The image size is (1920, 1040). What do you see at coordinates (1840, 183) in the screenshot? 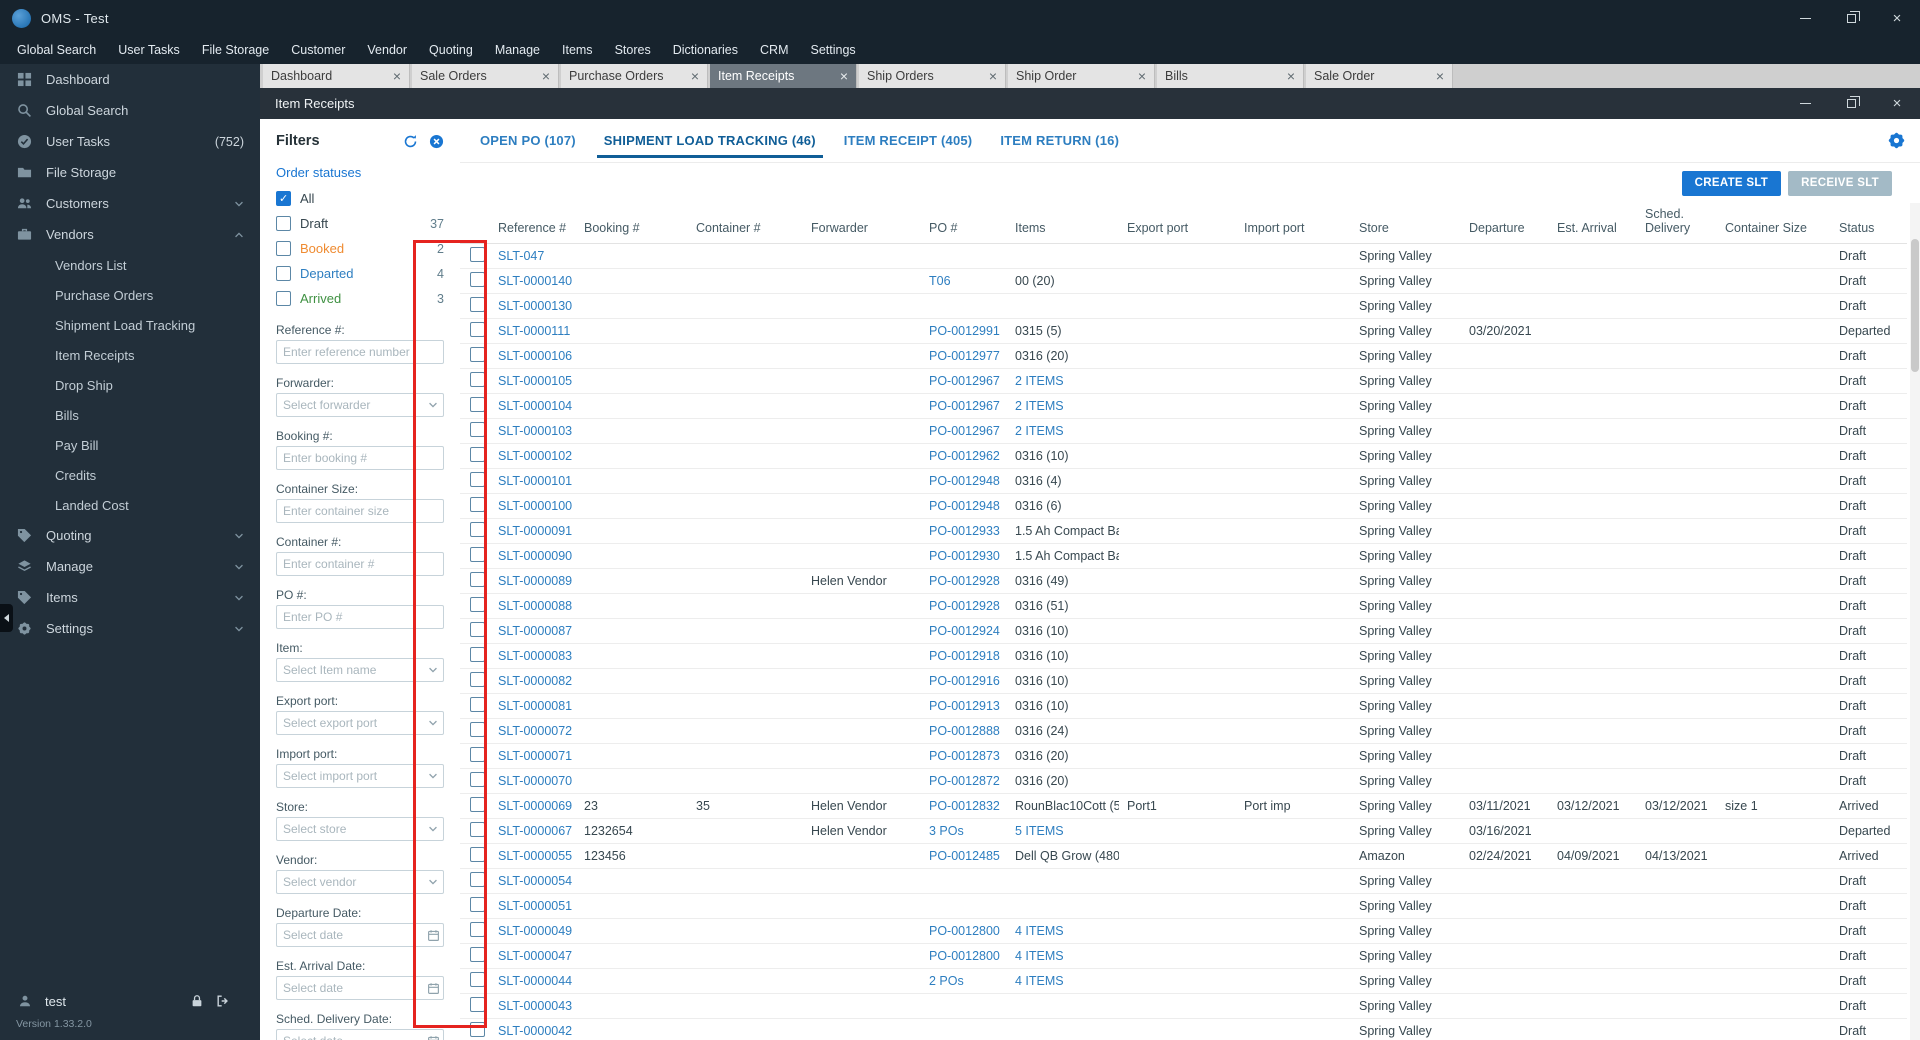
I see `receive-slt-button: RECEIVE SLT` at bounding box center [1840, 183].